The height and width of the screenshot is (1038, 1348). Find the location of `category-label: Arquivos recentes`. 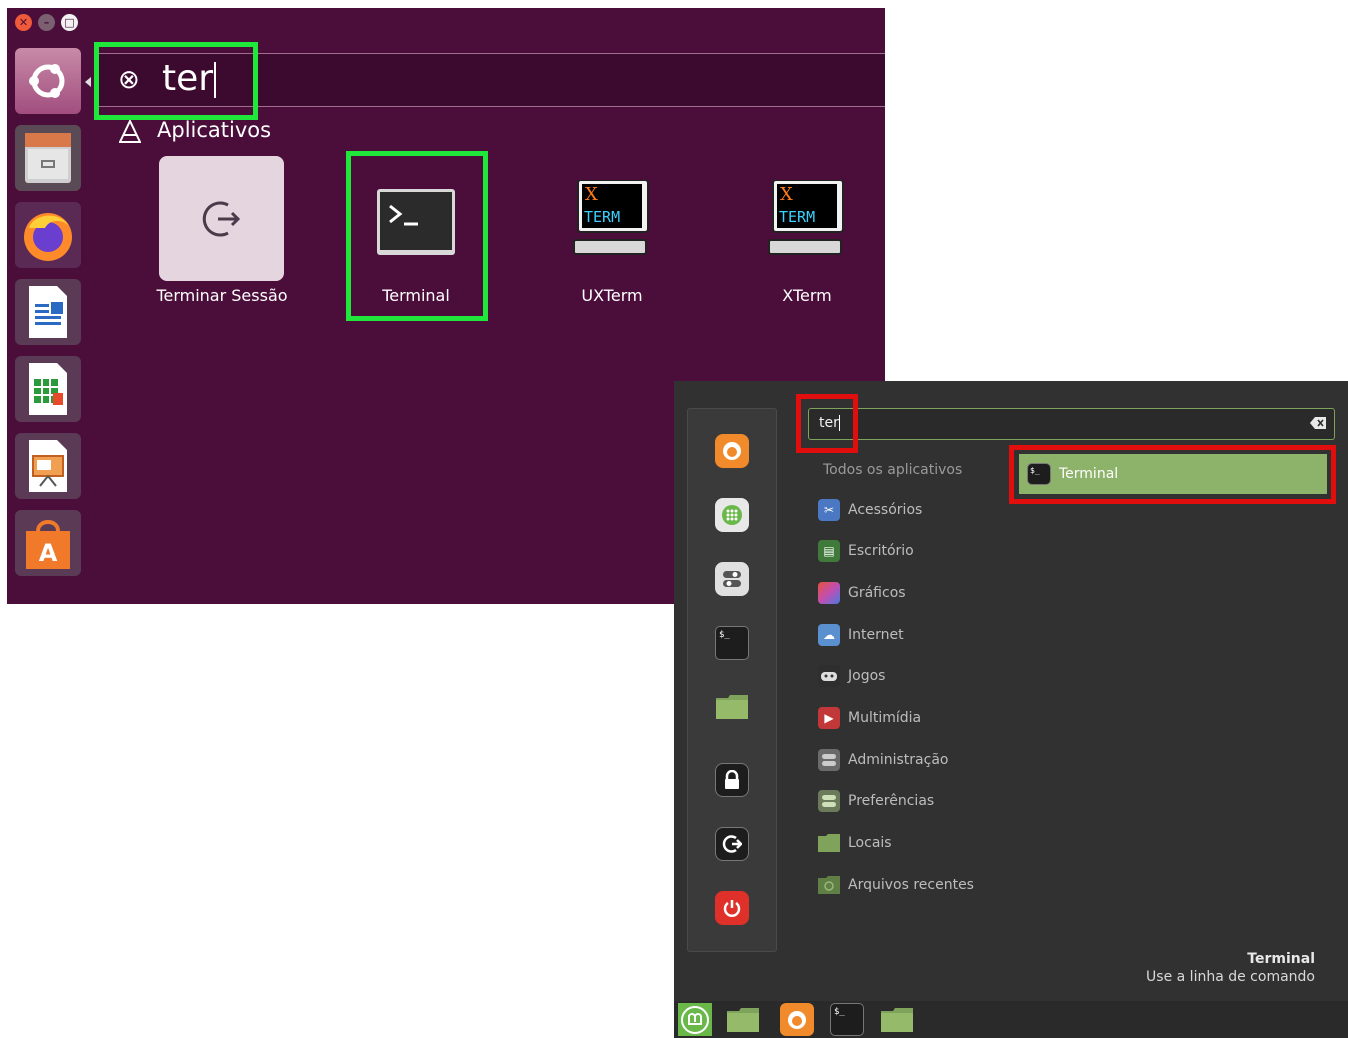

category-label: Arquivos recentes is located at coordinates (911, 885).